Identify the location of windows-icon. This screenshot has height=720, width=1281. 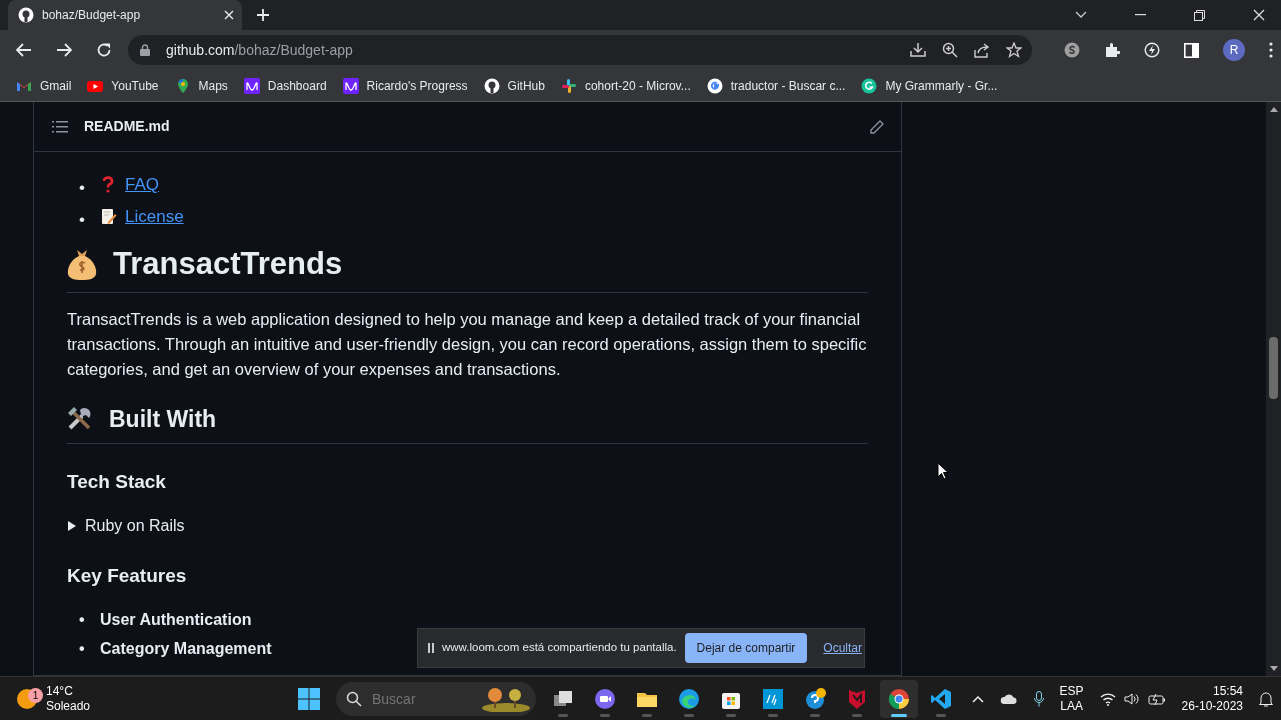
(309, 699).